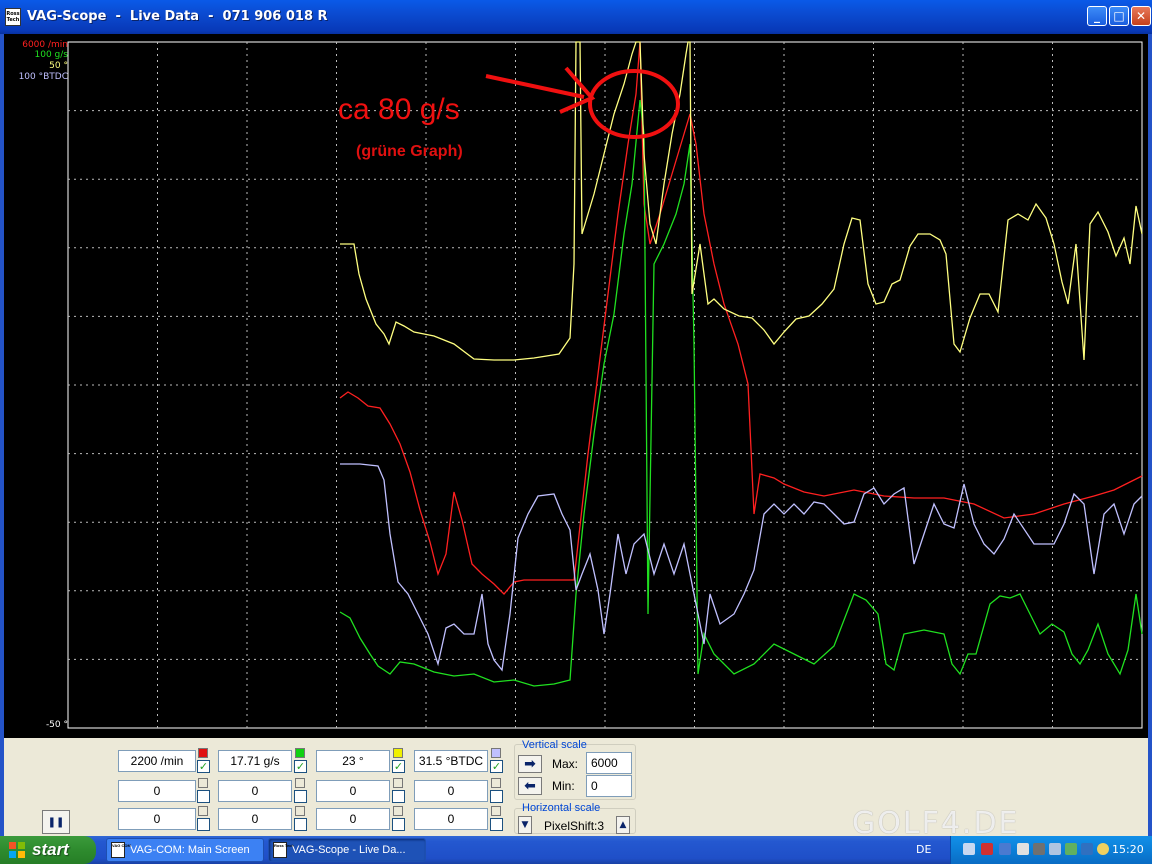 The width and height of the screenshot is (1152, 864). What do you see at coordinates (1128, 849) in the screenshot?
I see `clock: 15:20` at bounding box center [1128, 849].